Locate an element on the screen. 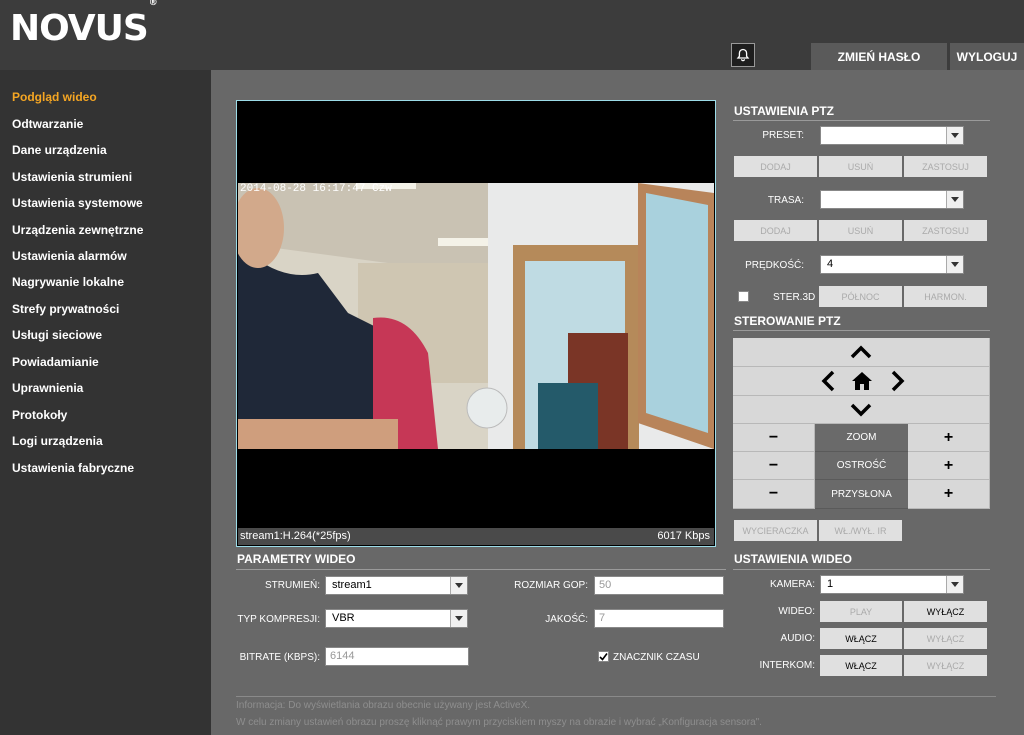  speed-label: PRĘDKOŚĆ: is located at coordinates (774, 265).